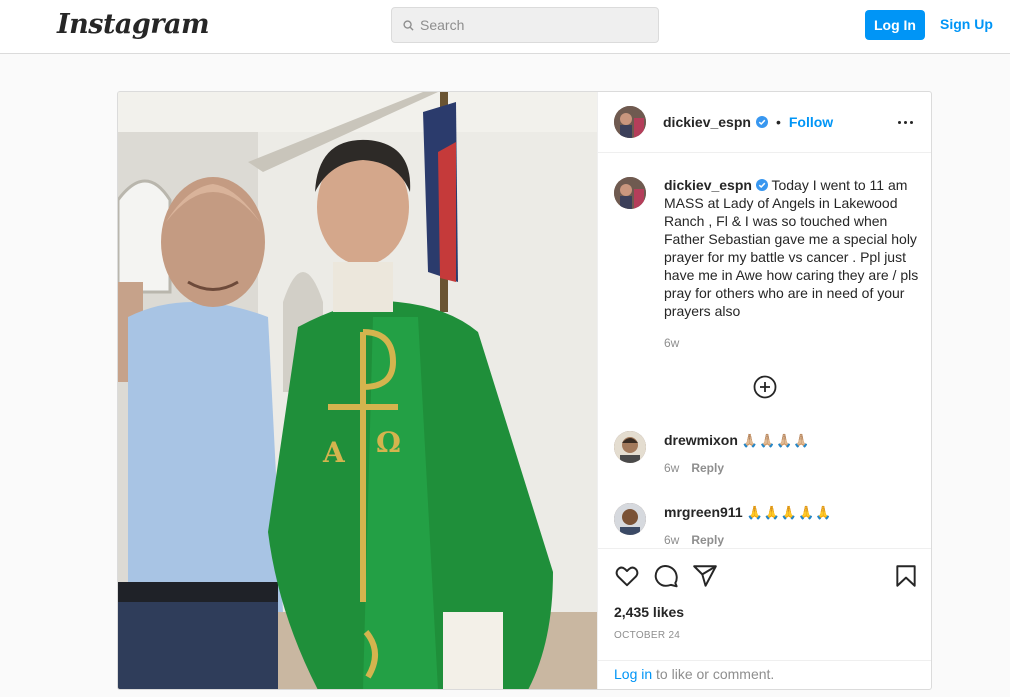 This screenshot has width=1010, height=697. I want to click on comment-username: drewmixon, so click(701, 440).